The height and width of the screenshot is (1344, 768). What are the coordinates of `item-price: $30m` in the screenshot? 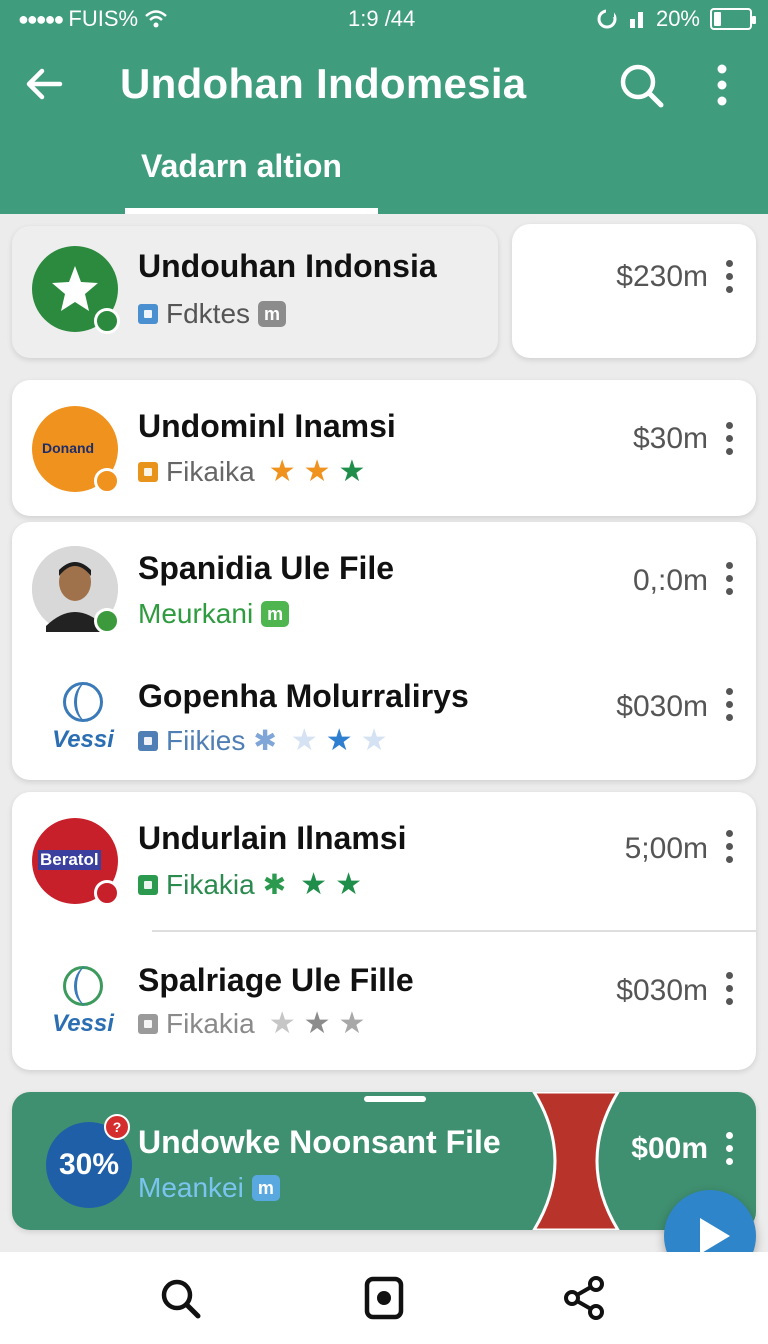 It's located at (670, 438).